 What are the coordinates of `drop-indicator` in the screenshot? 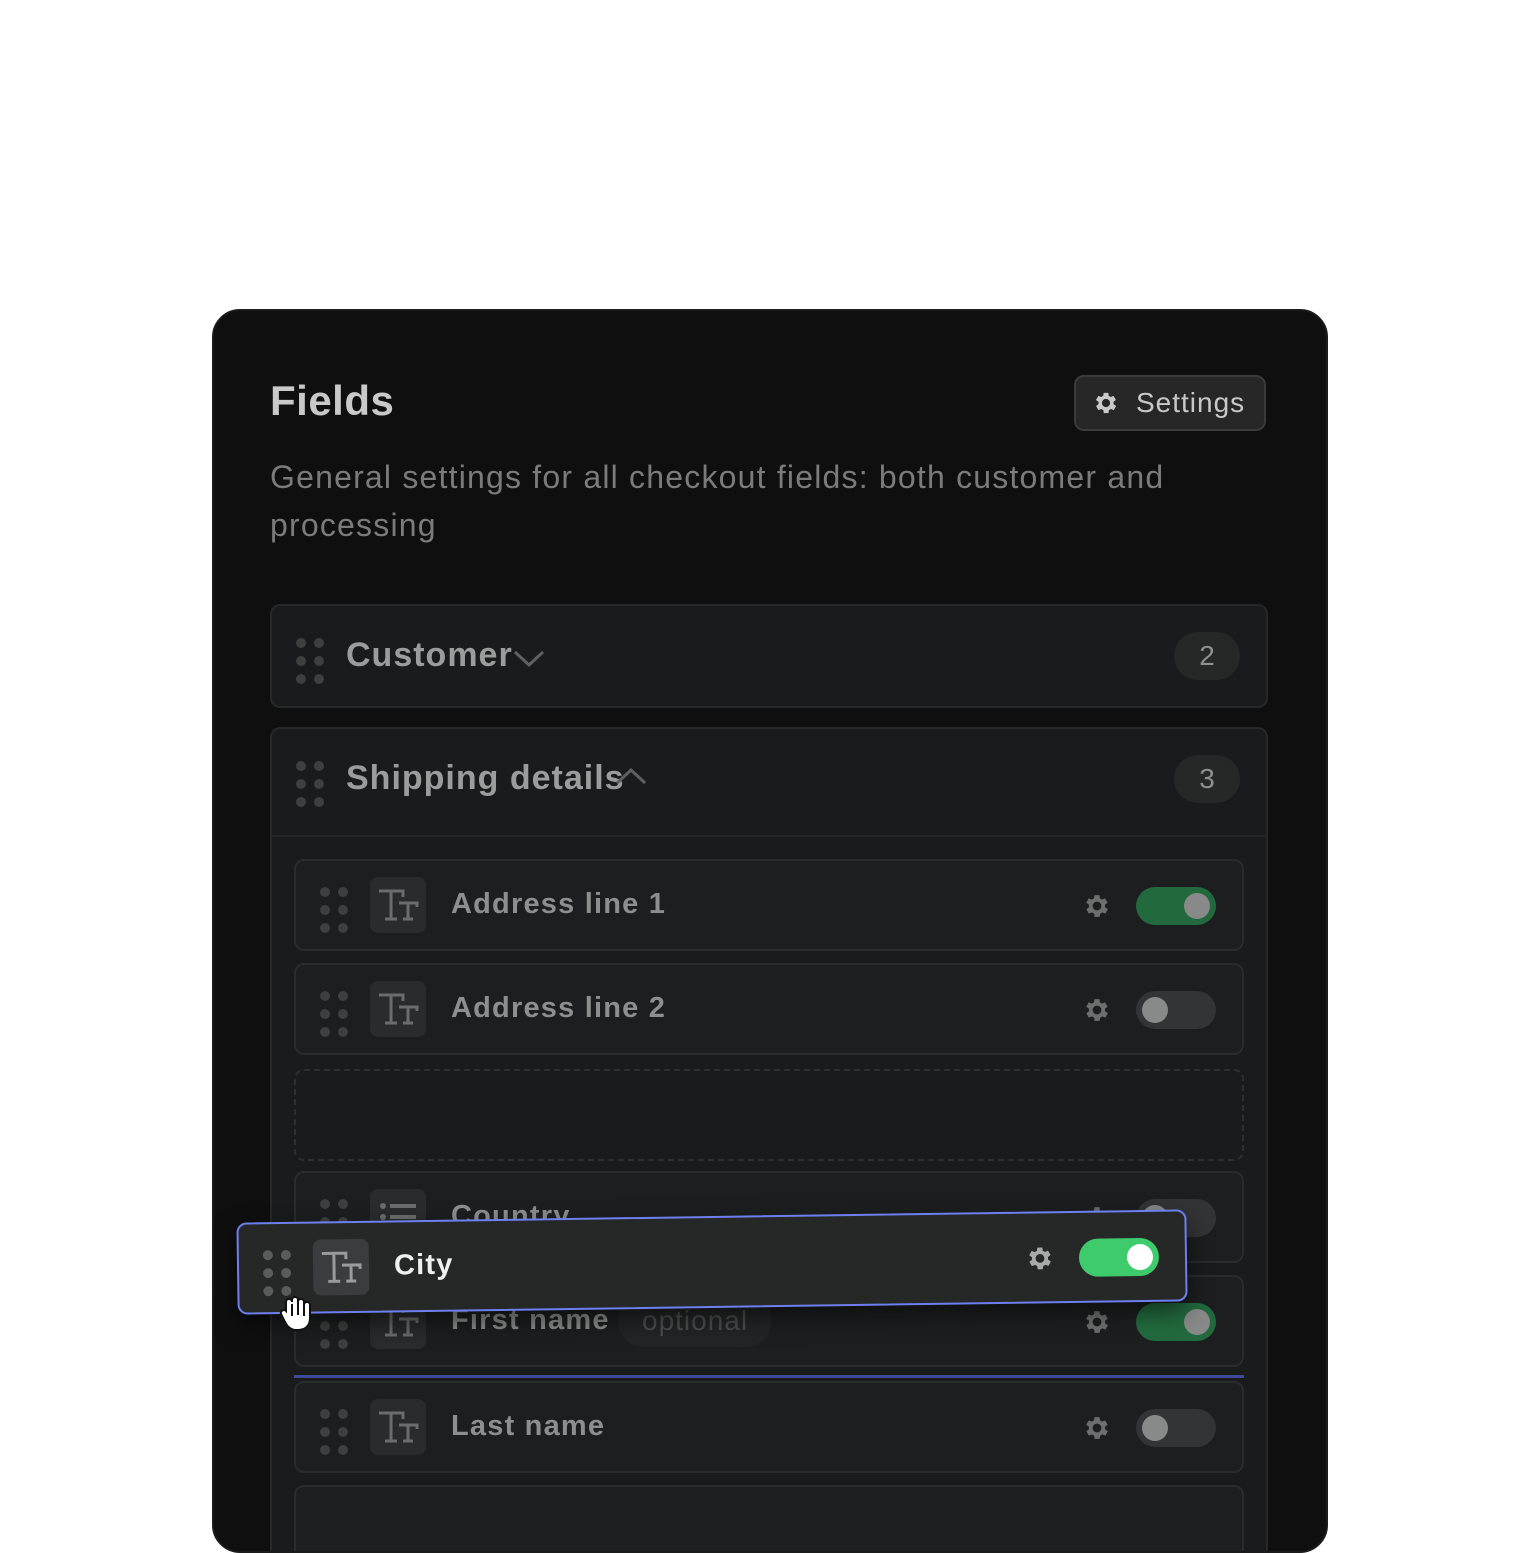 It's located at (769, 1376).